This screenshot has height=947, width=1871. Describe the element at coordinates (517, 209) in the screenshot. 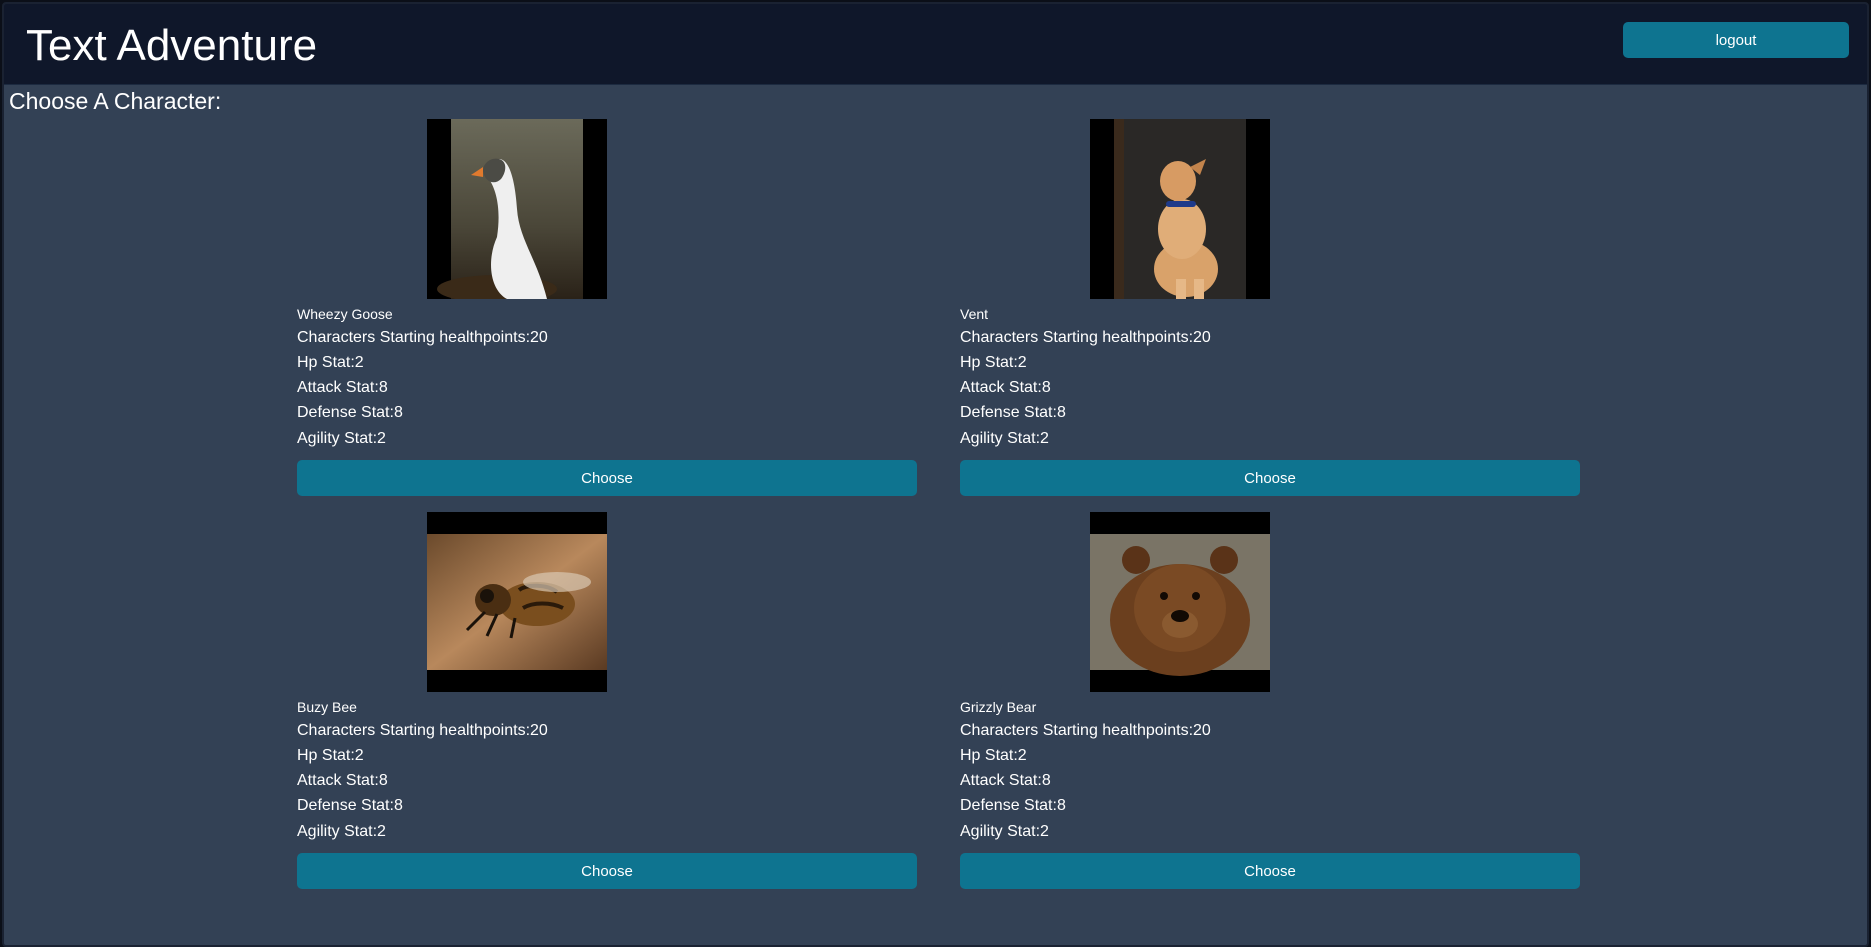

I see `goose-image` at that location.